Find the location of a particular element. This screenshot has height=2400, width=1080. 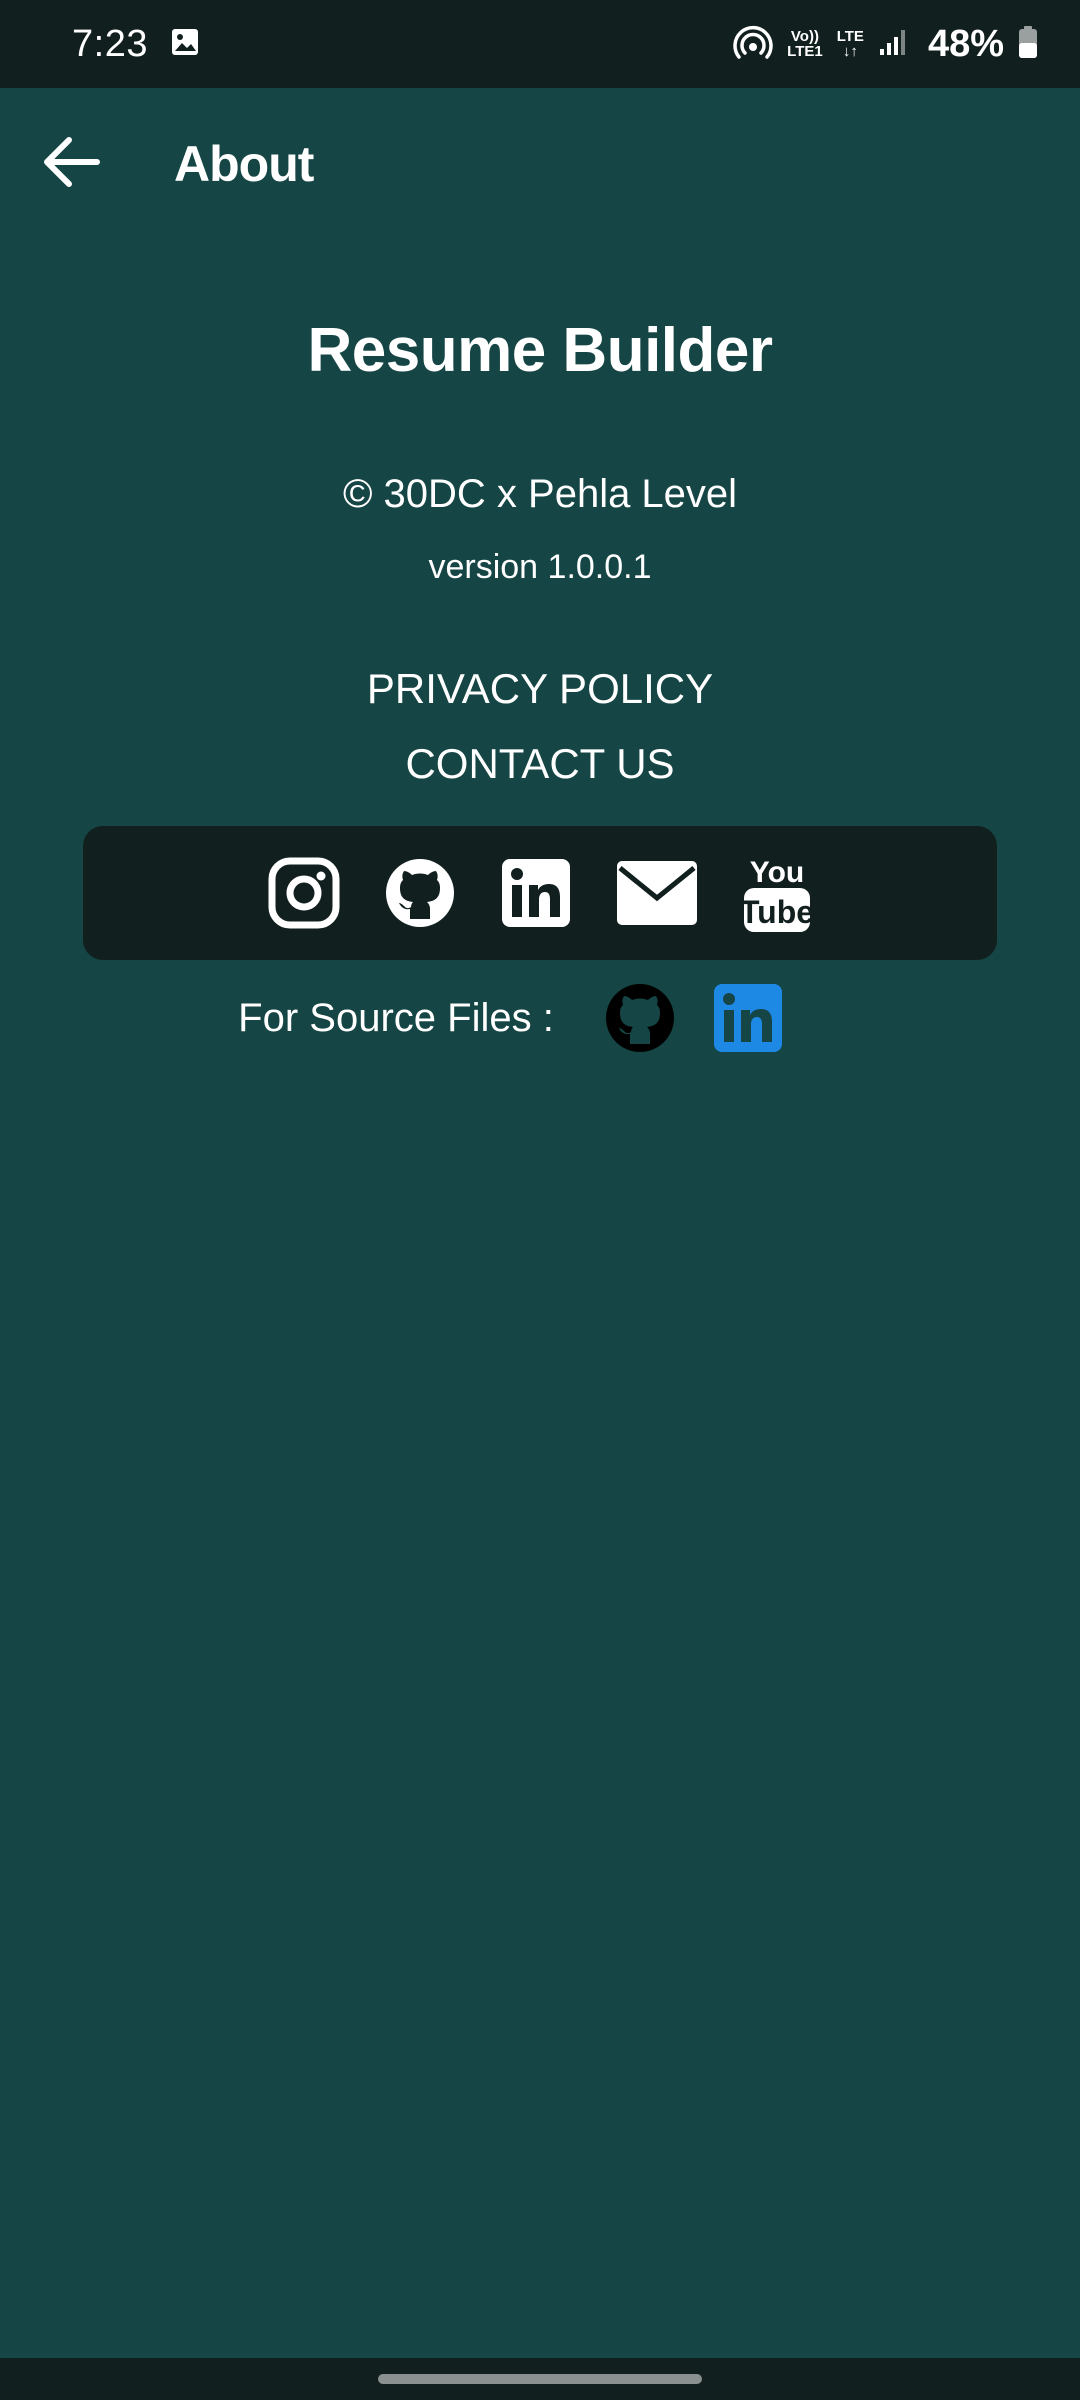

battery-icon is located at coordinates (1028, 44).